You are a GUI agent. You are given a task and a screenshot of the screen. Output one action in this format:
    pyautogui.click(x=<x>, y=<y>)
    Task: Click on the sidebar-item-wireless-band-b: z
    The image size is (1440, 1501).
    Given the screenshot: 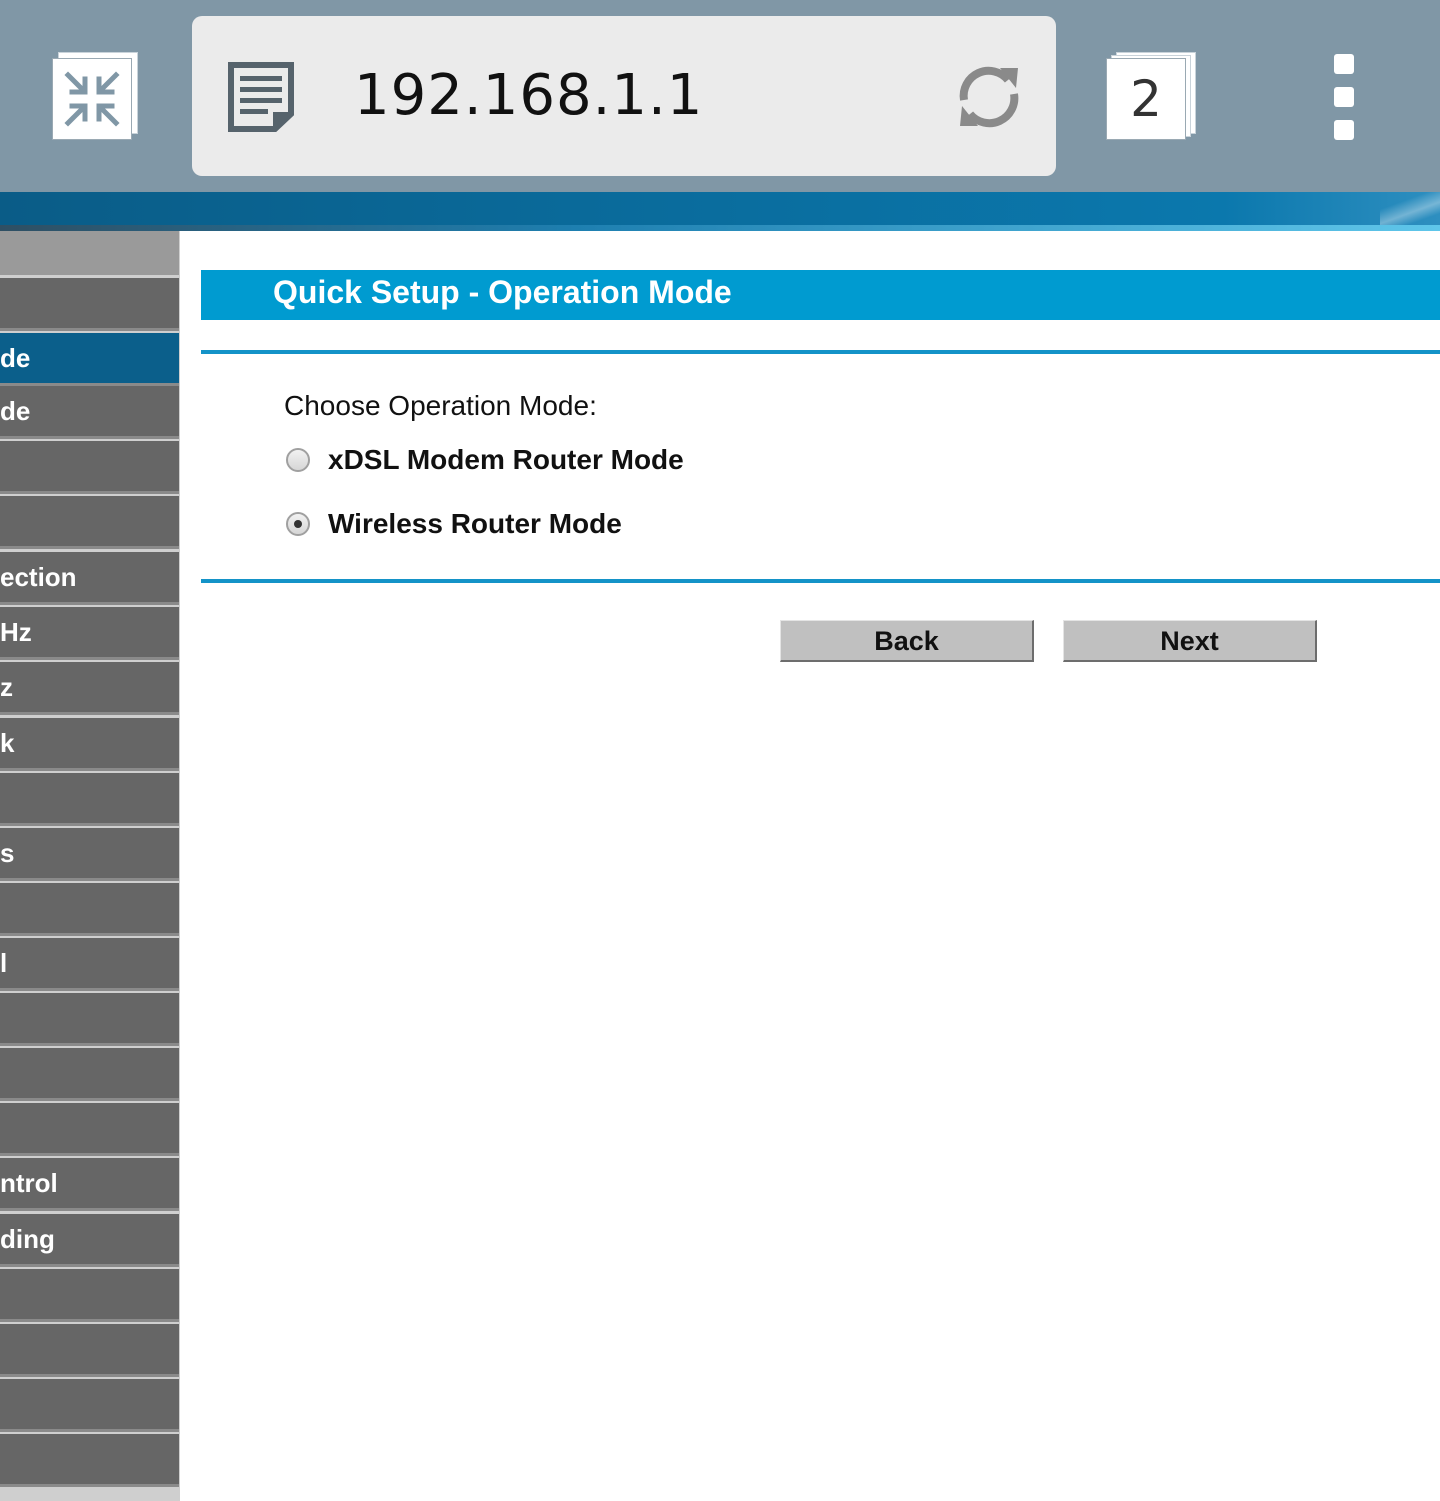 What is the action you would take?
    pyautogui.click(x=89, y=687)
    